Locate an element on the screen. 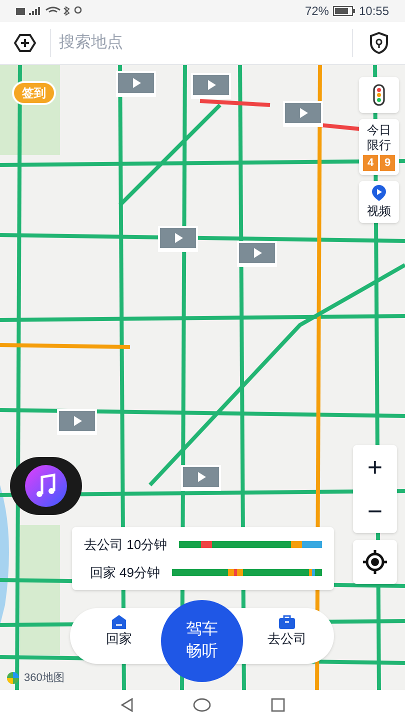 The image size is (405, 720). plate-number: 4 is located at coordinates (370, 163).